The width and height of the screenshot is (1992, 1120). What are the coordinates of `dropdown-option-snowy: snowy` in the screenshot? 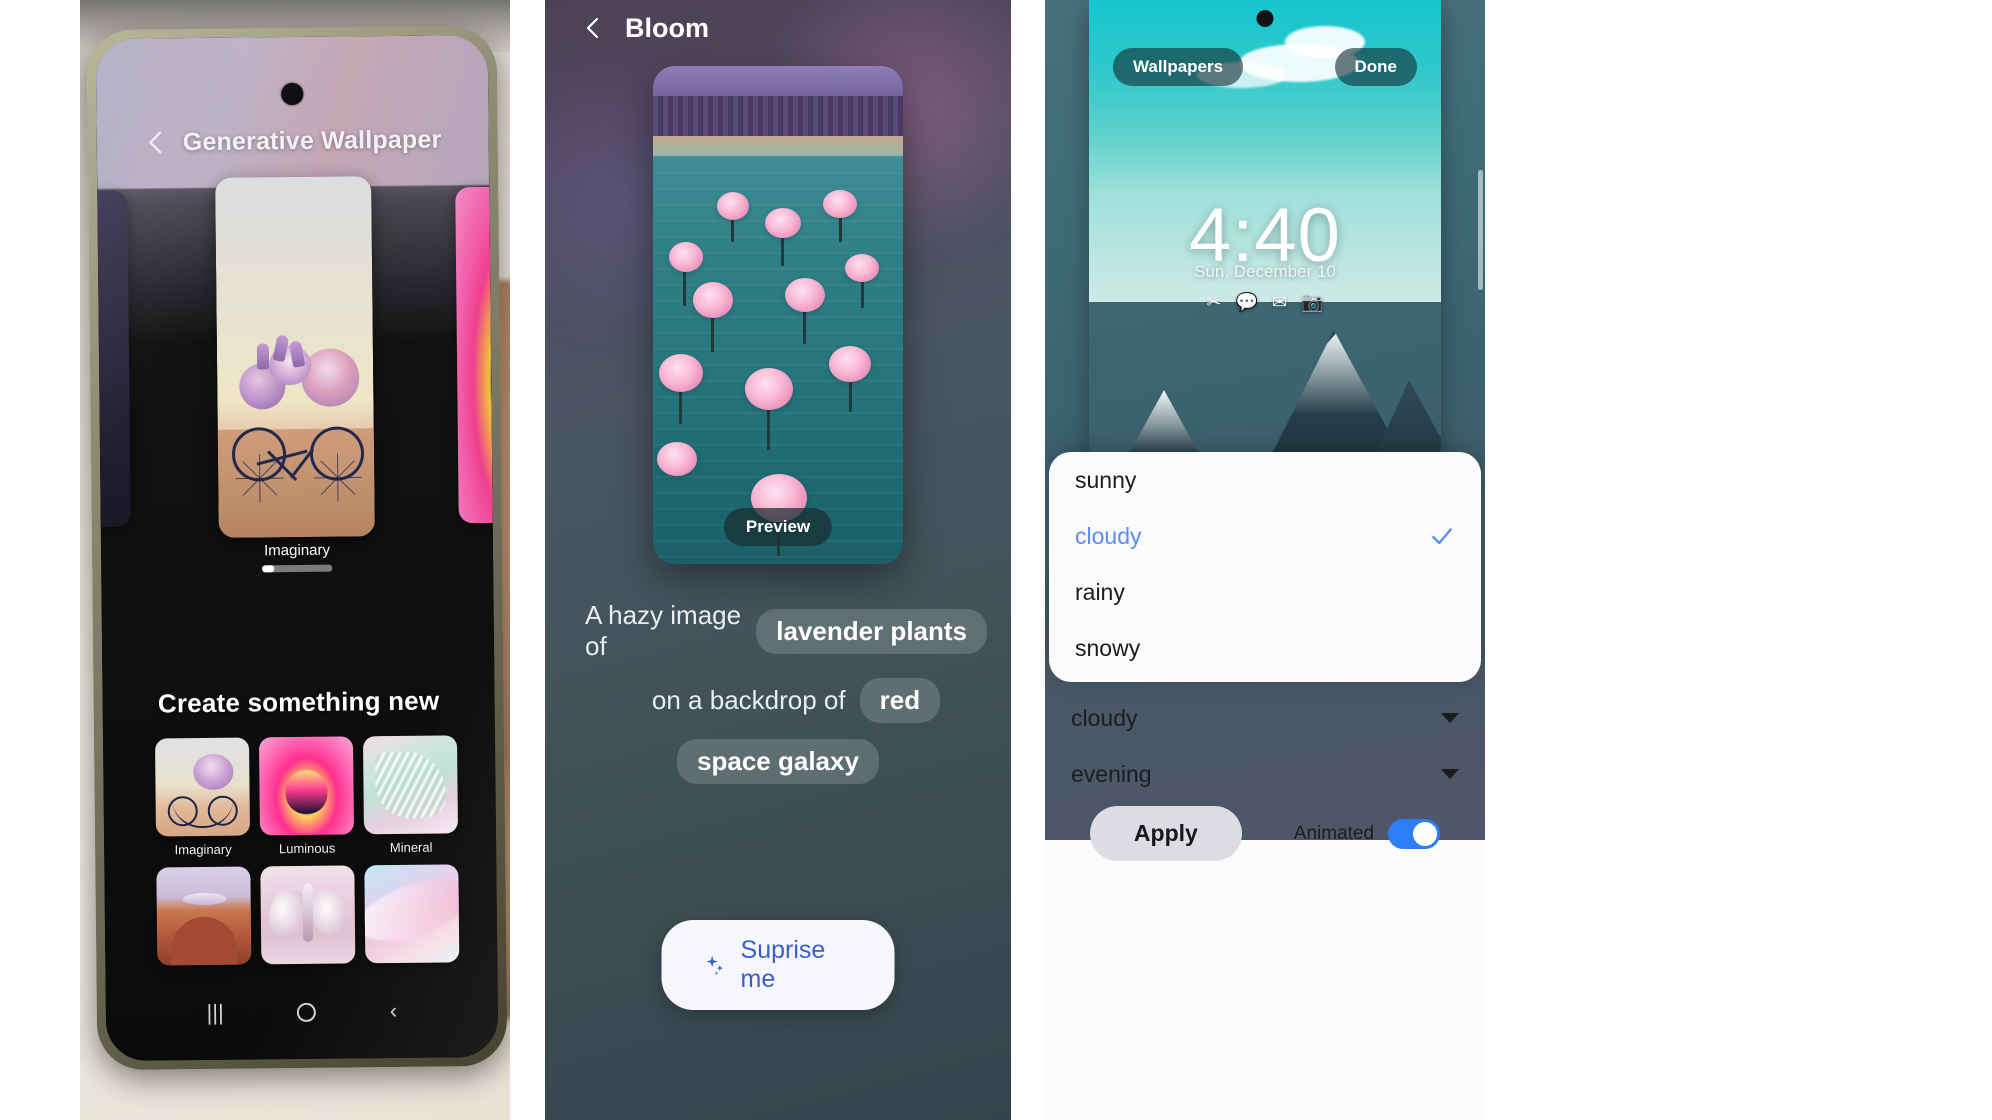 It's located at (1265, 648).